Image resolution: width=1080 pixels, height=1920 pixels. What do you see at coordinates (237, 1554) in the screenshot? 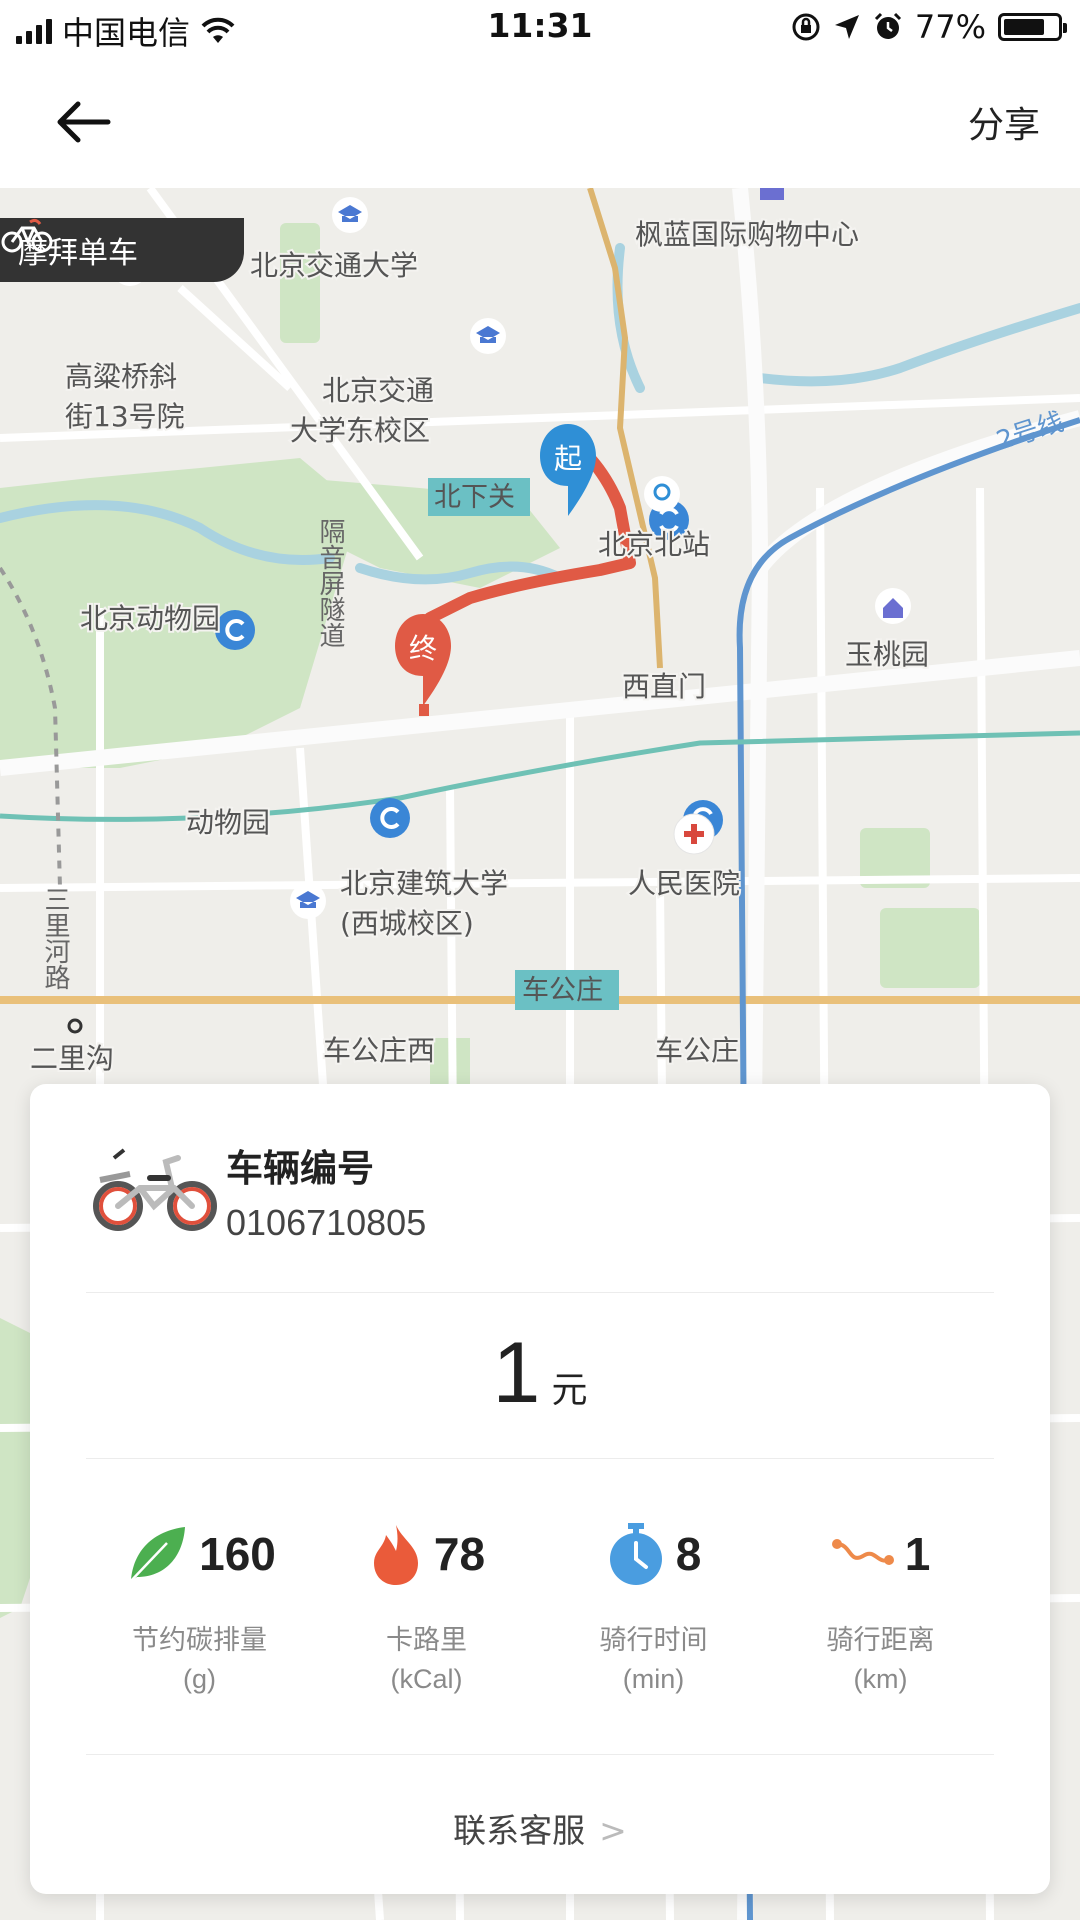
I see `stat-value: 160` at bounding box center [237, 1554].